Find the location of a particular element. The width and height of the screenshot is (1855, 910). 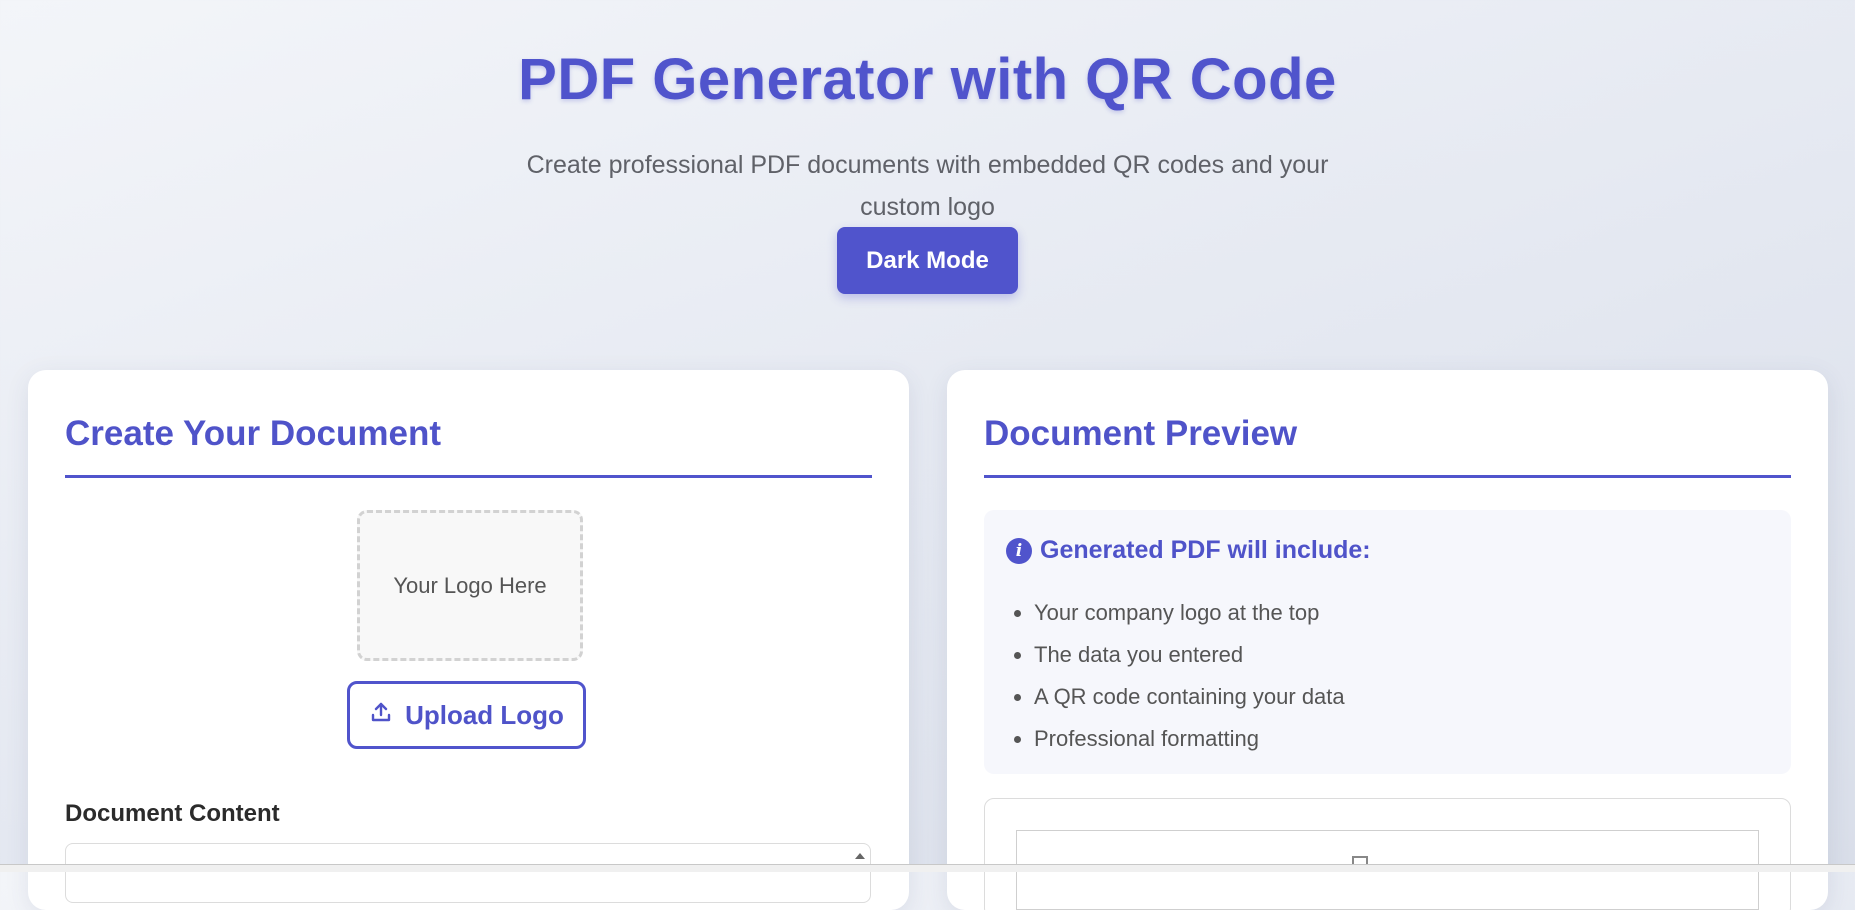

logo-placeholder: Your Logo Here is located at coordinates (470, 585).